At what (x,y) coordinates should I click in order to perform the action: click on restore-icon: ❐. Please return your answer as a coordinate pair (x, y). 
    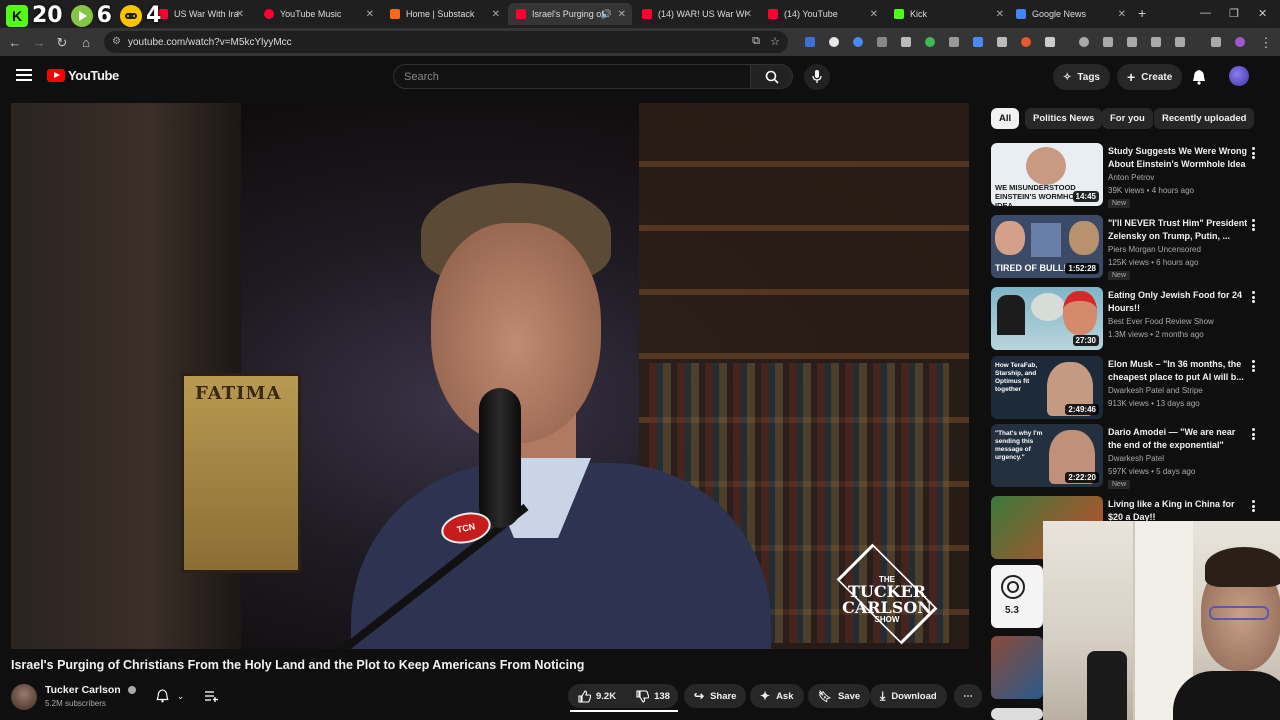
    Looking at the image, I should click on (1234, 13).